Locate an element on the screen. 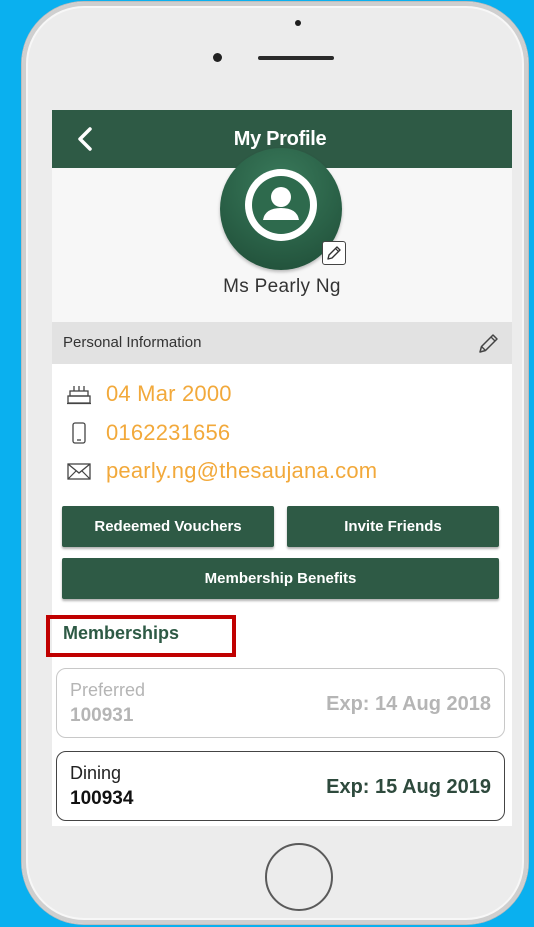  birthday-cake-icon is located at coordinates (79, 395).